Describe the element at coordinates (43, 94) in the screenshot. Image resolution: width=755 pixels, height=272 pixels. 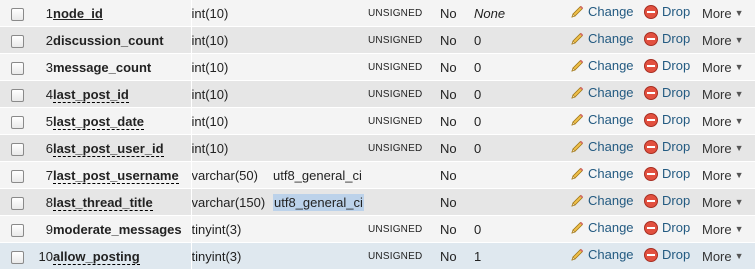
I see `column-number: 4` at that location.